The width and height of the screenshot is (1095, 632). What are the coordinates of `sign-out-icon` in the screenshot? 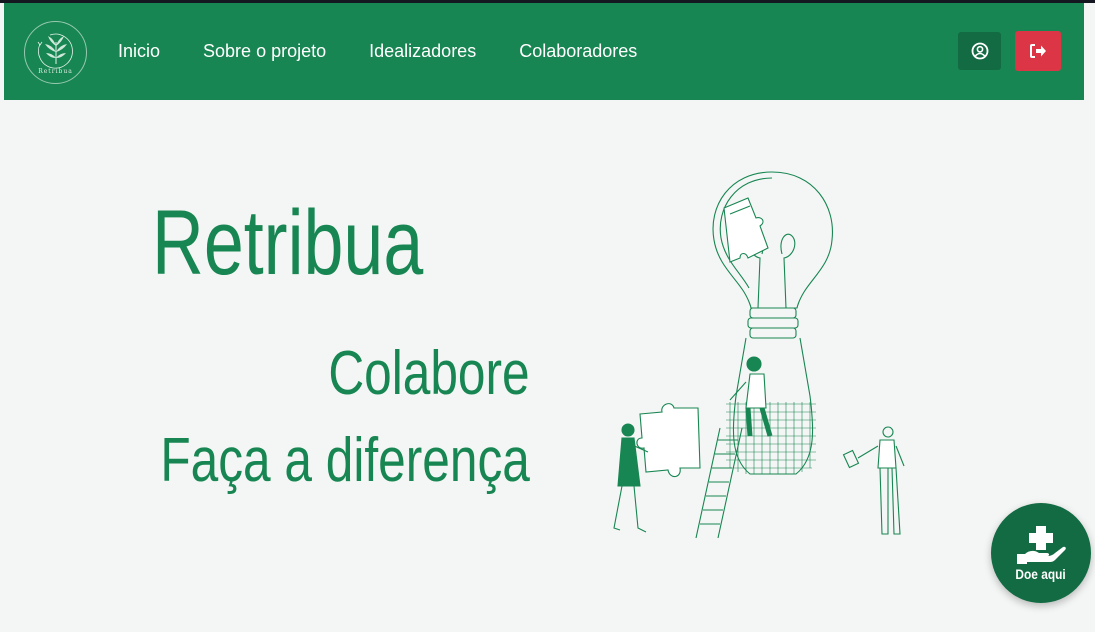 It's located at (1038, 51).